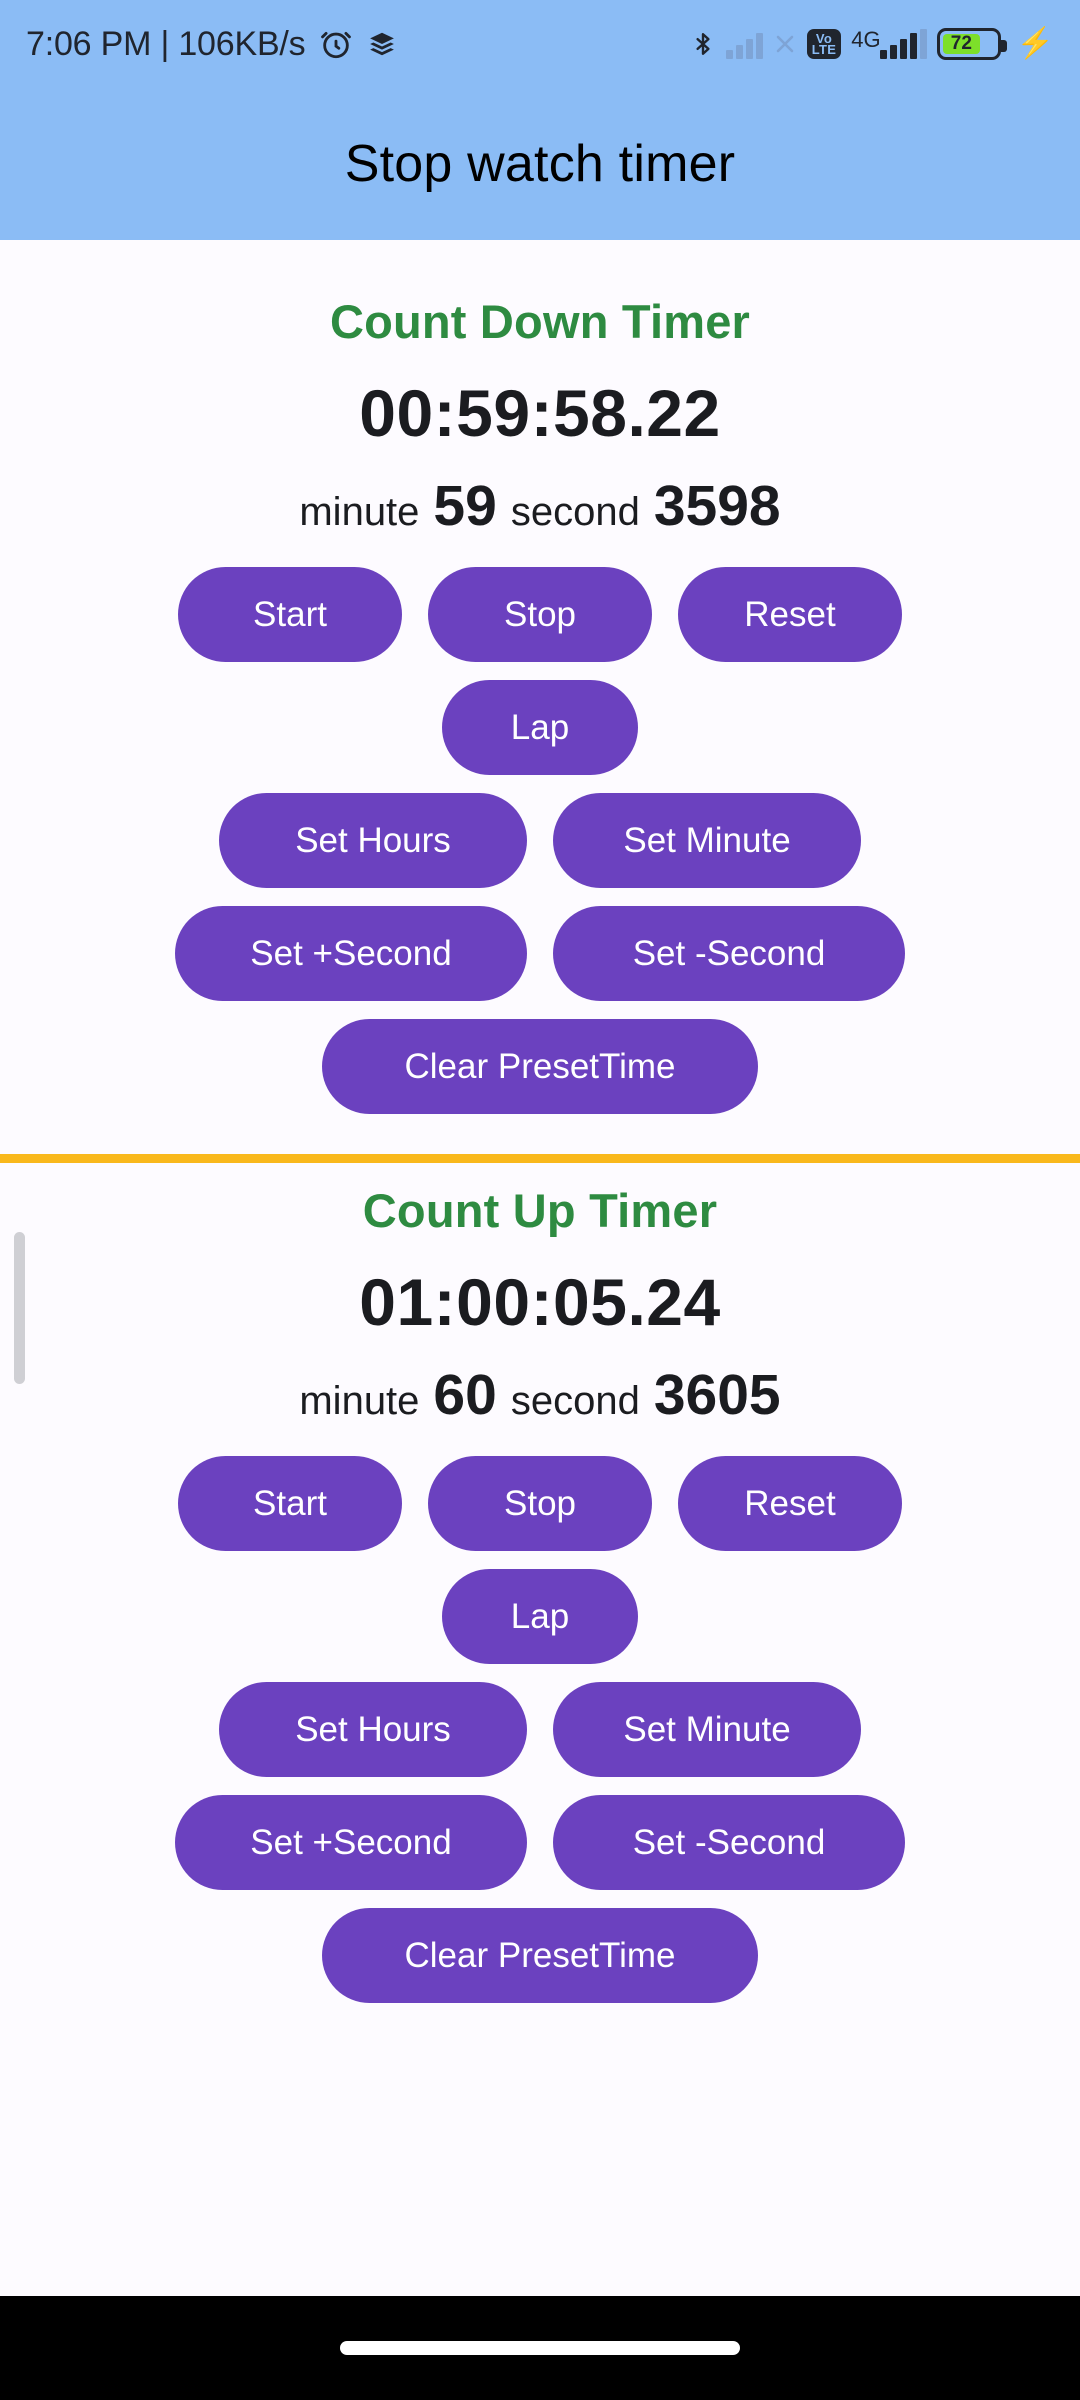  I want to click on count-down-second-value: 3598, so click(717, 506).